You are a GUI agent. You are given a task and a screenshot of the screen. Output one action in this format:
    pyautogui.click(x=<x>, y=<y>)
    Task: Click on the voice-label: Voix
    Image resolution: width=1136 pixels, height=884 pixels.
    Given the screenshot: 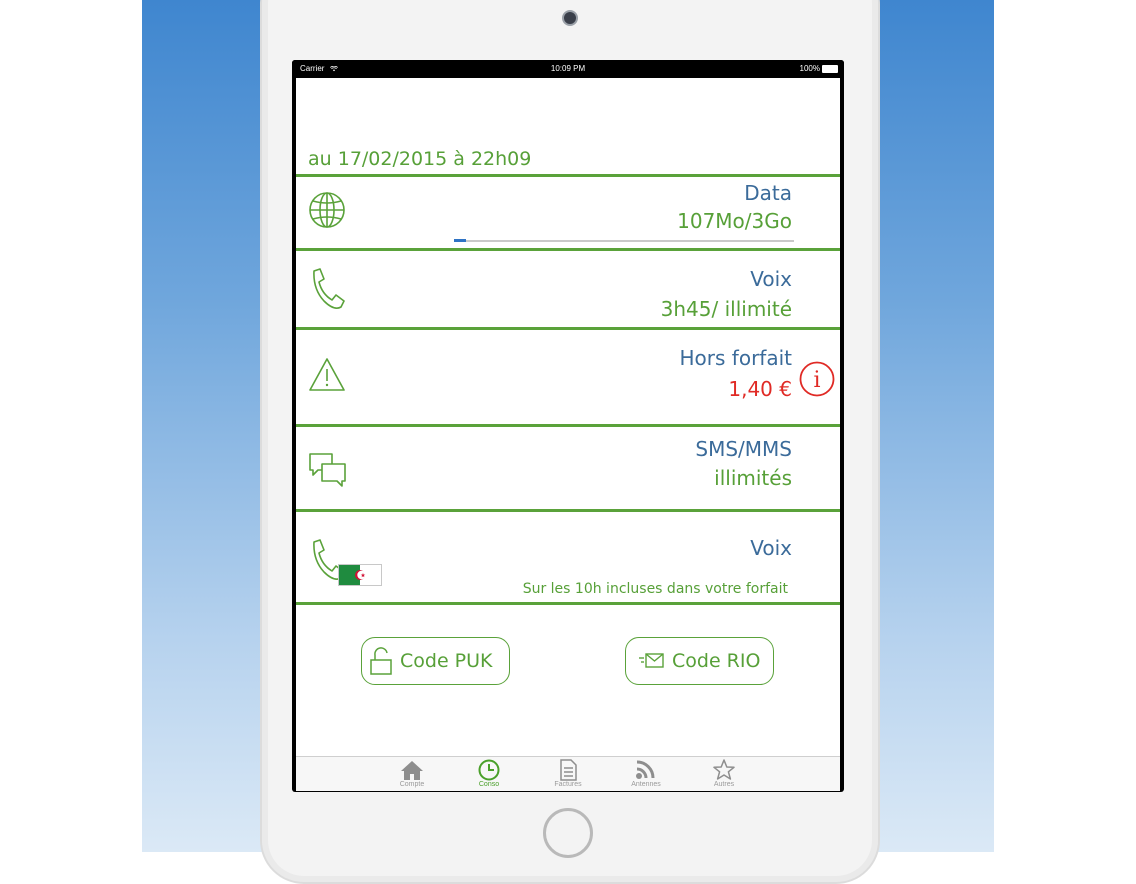 What is the action you would take?
    pyautogui.click(x=771, y=279)
    